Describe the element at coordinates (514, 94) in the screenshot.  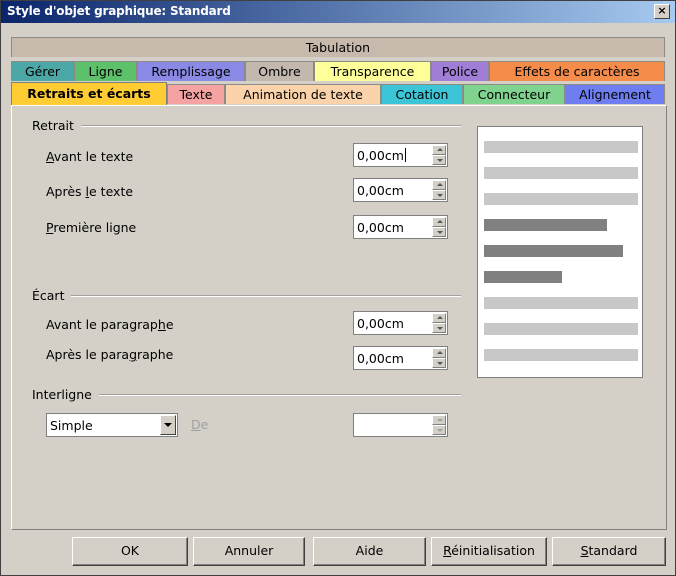
I see `tab-connecteur: Connecteur` at that location.